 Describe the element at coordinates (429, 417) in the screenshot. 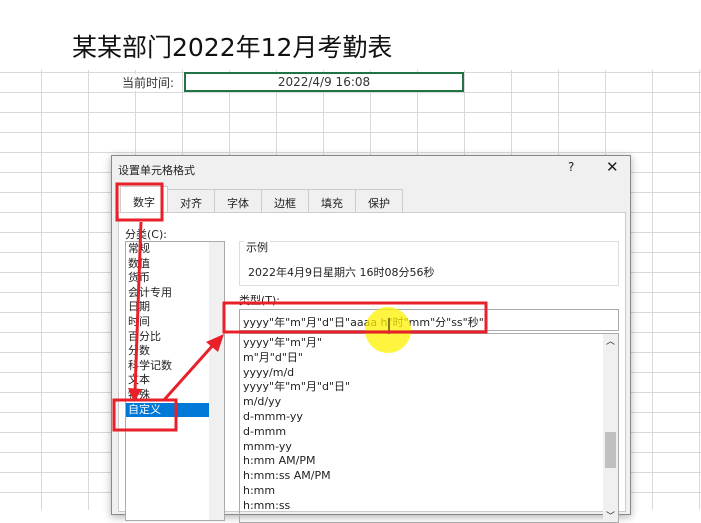

I see `type-item: d-mmm-yy` at that location.